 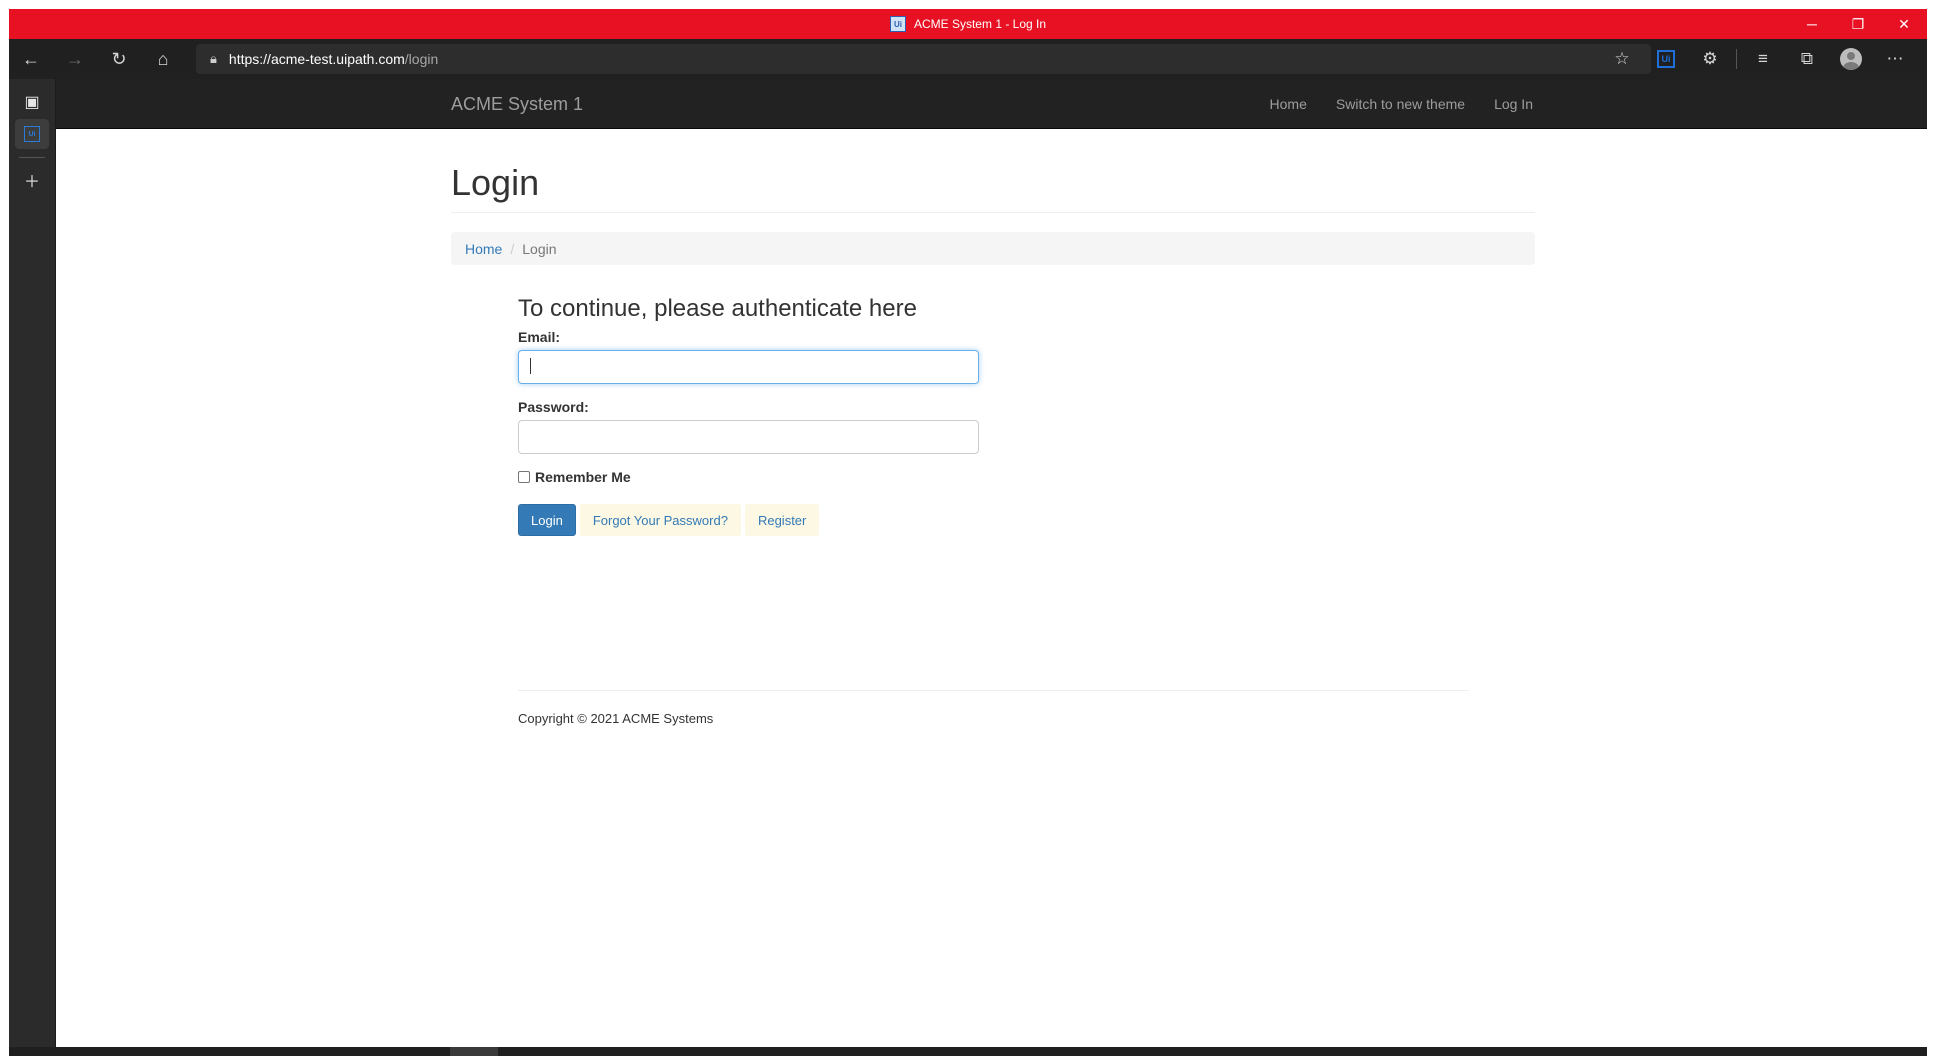 I want to click on address-bar: 🔒︎ https://acme-test.uipath.com/login, so click(x=923, y=59).